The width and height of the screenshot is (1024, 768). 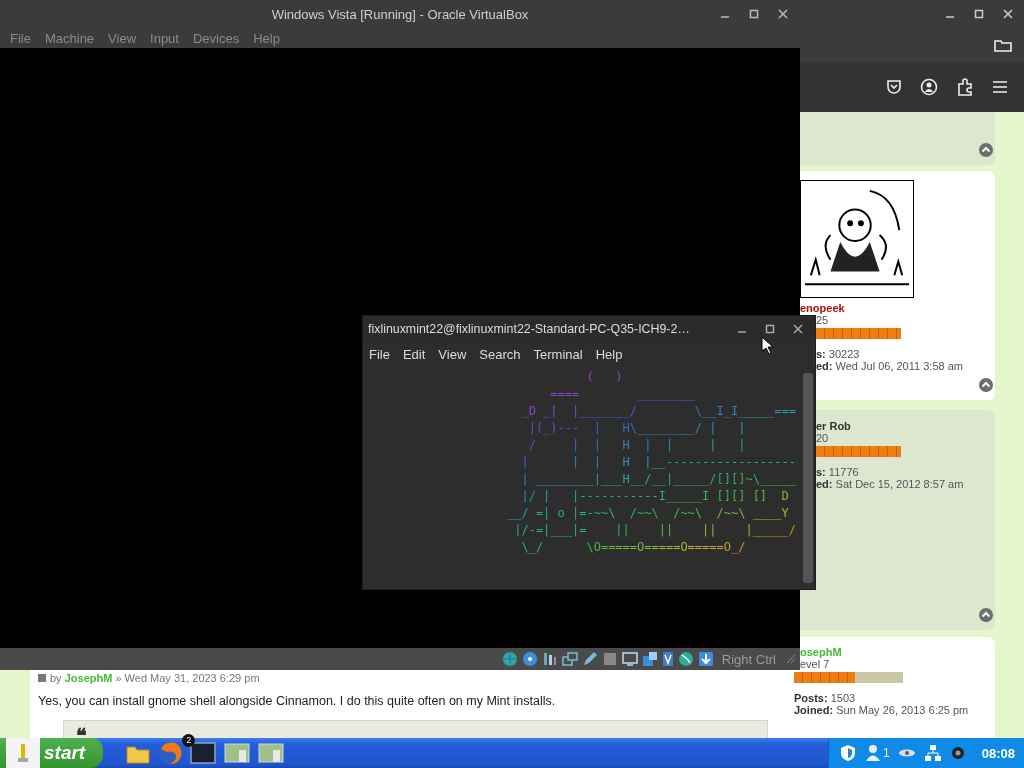 I want to click on globe-icon, so click(x=685, y=659).